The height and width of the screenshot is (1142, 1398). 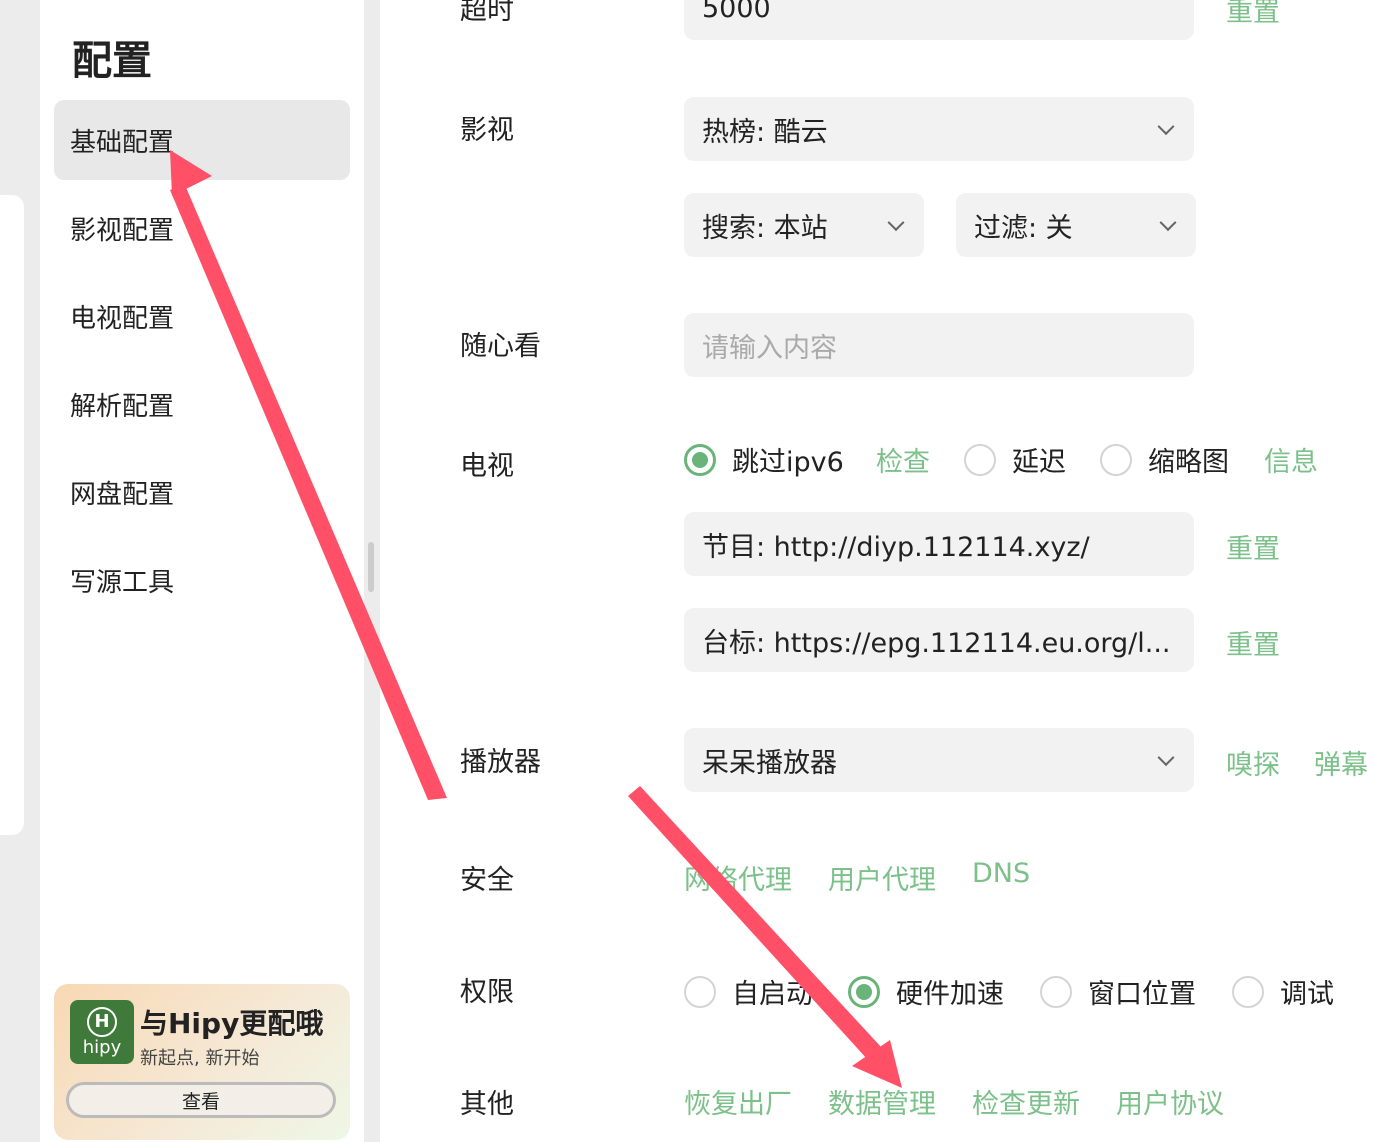 What do you see at coordinates (1039, 462) in the screenshot?
I see `delay-label: 延迟` at bounding box center [1039, 462].